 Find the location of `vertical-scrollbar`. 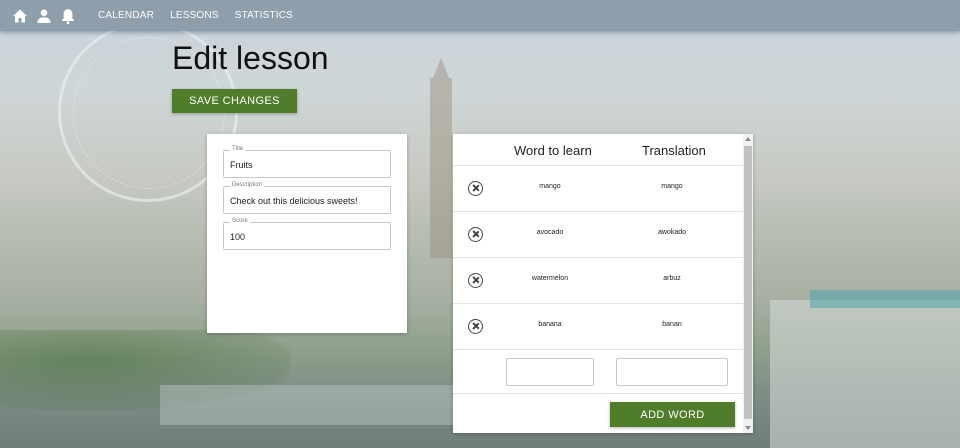

vertical-scrollbar is located at coordinates (748, 283).